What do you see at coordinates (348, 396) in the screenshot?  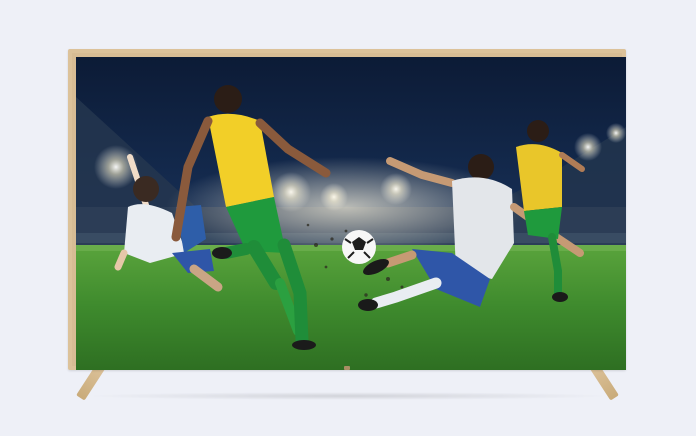 I see `floor-shadow` at bounding box center [348, 396].